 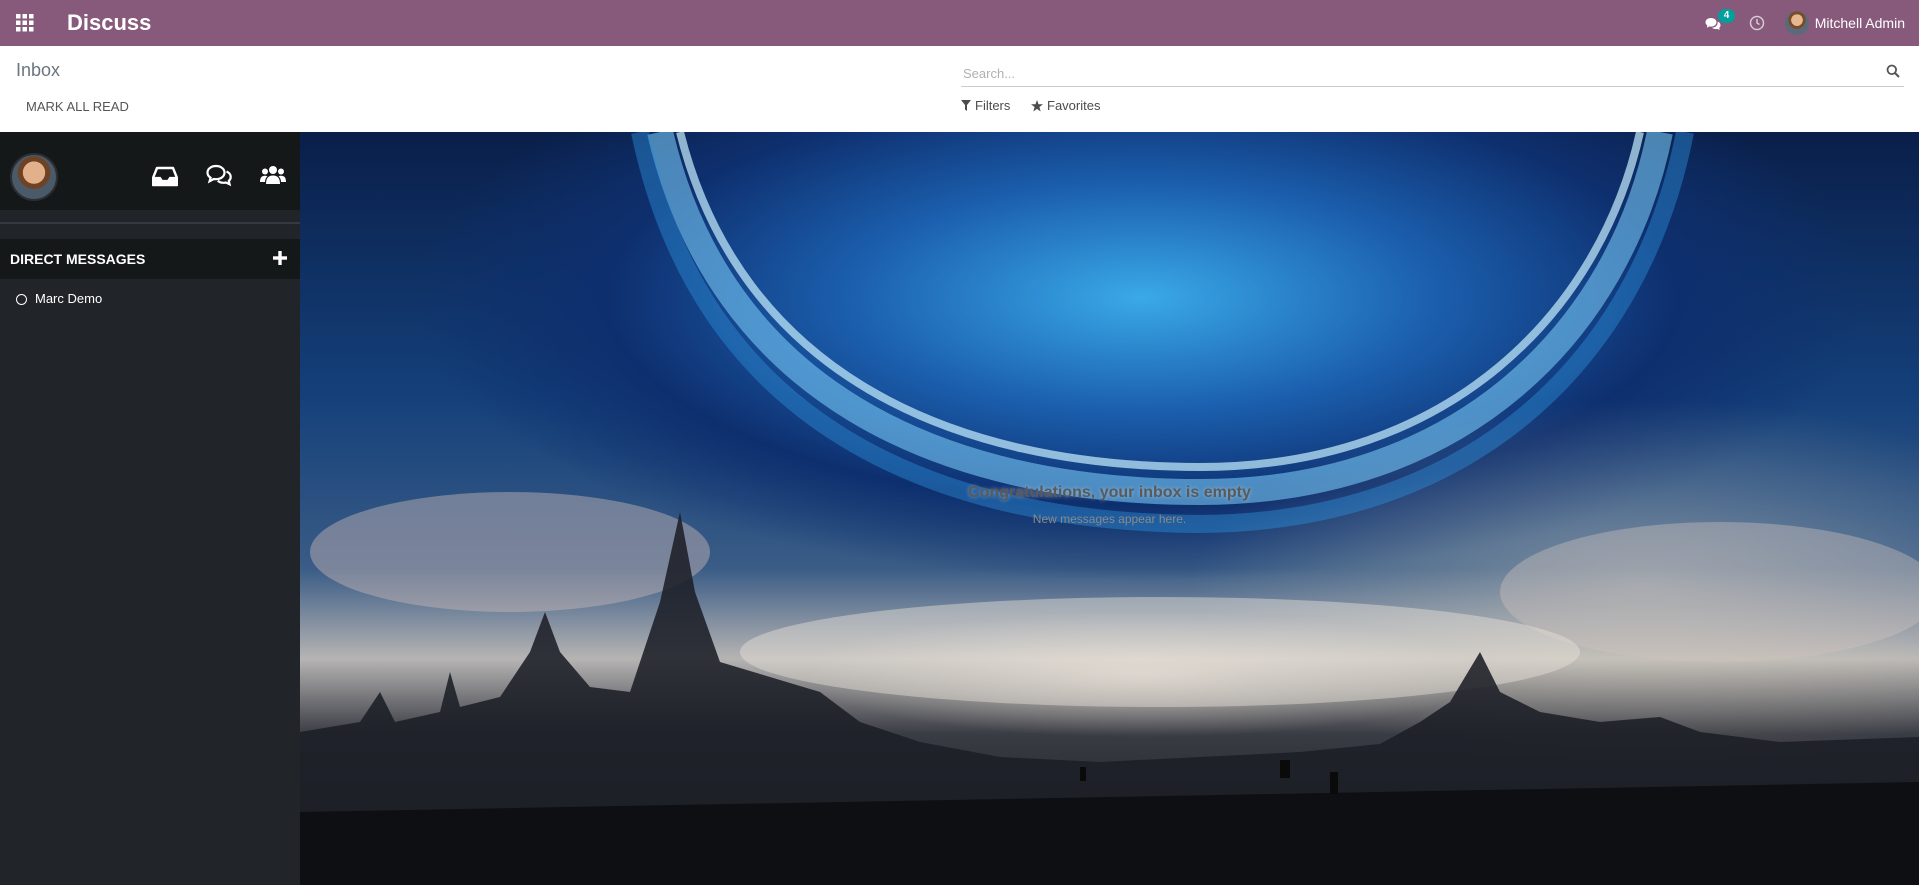 What do you see at coordinates (273, 176) in the screenshot?
I see `users-icon` at bounding box center [273, 176].